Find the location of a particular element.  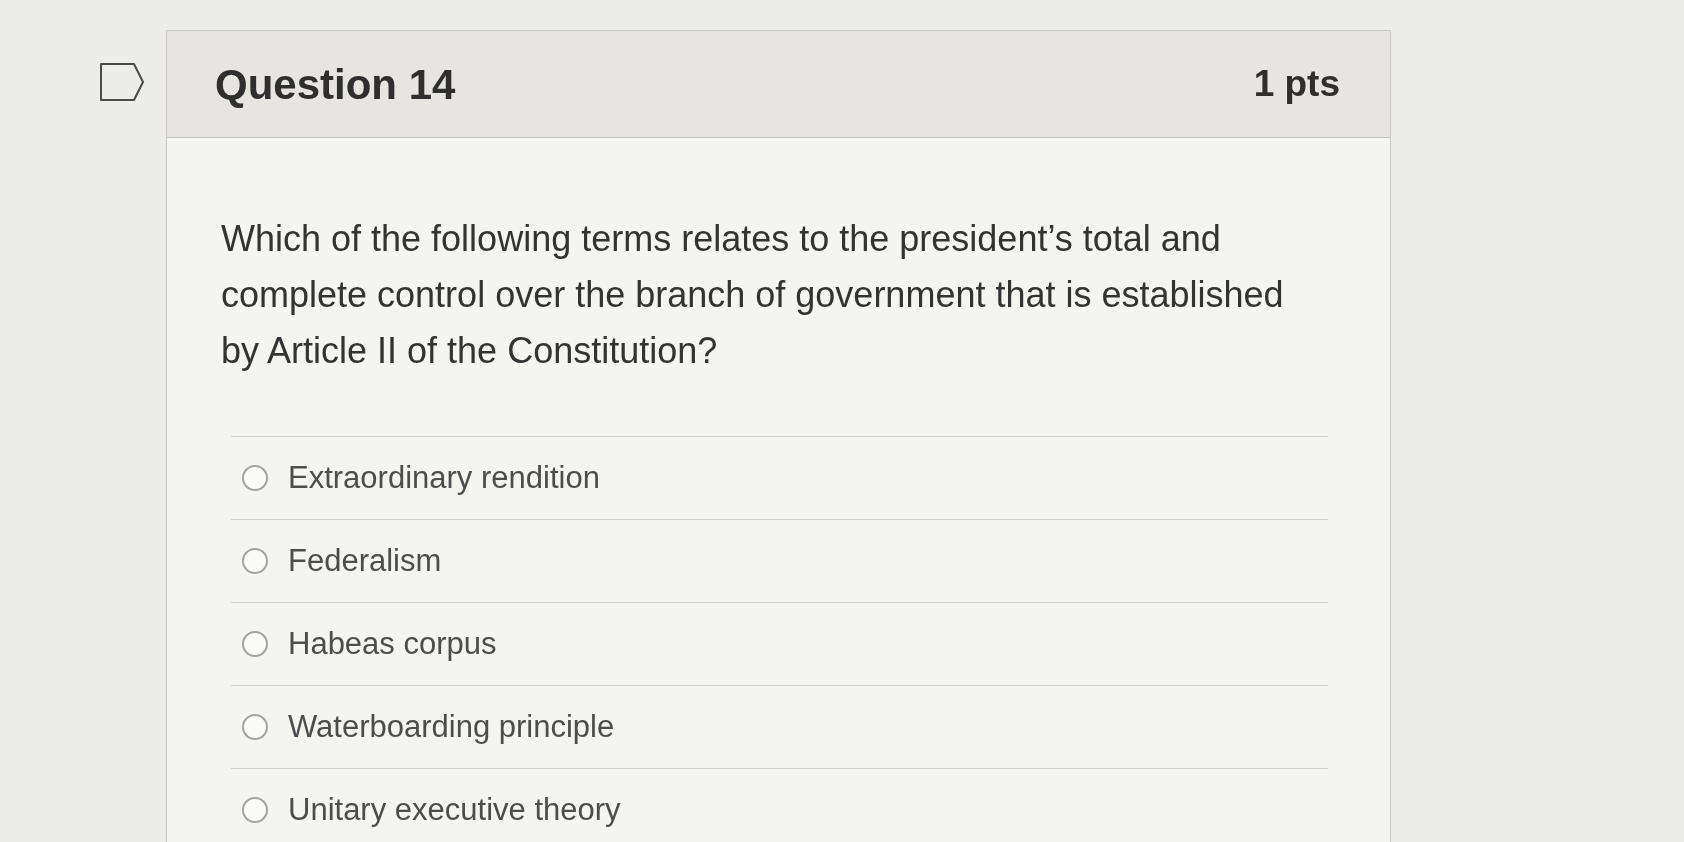

points-label: 1 pts is located at coordinates (1296, 84).